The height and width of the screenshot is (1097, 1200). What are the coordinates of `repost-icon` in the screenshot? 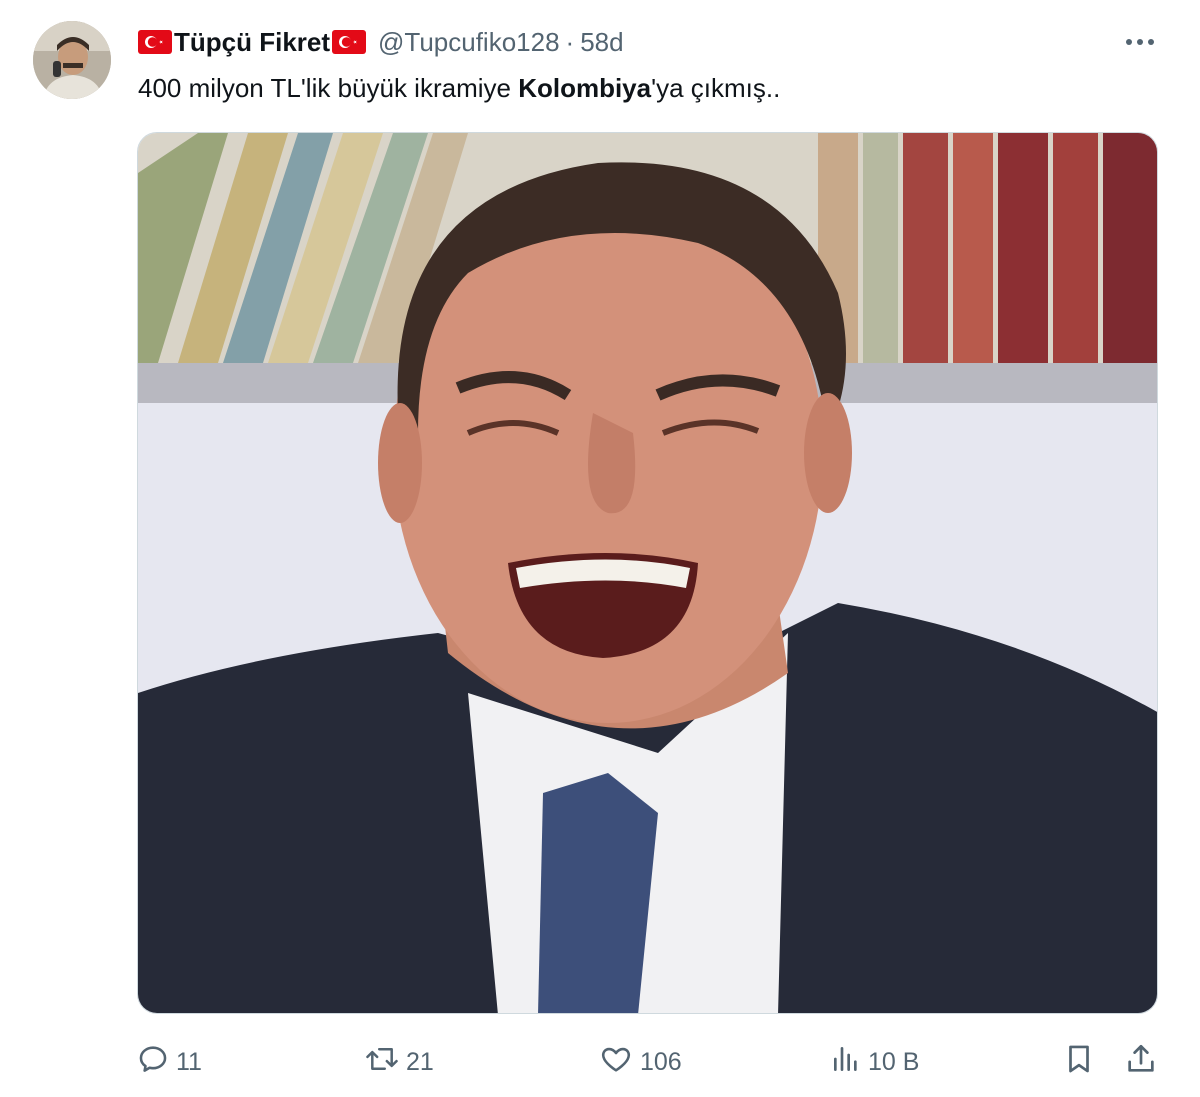 It's located at (385, 1062).